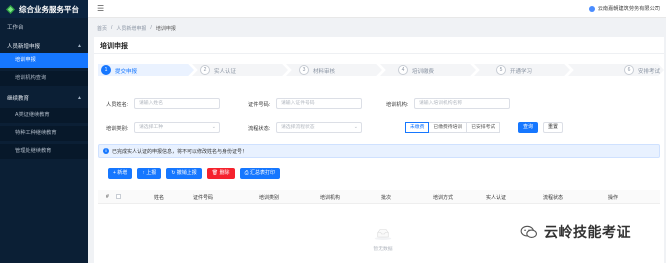 Image resolution: width=666 pixels, height=263 pixels. I want to click on breadcrumb-current: 培训申报, so click(165, 29).